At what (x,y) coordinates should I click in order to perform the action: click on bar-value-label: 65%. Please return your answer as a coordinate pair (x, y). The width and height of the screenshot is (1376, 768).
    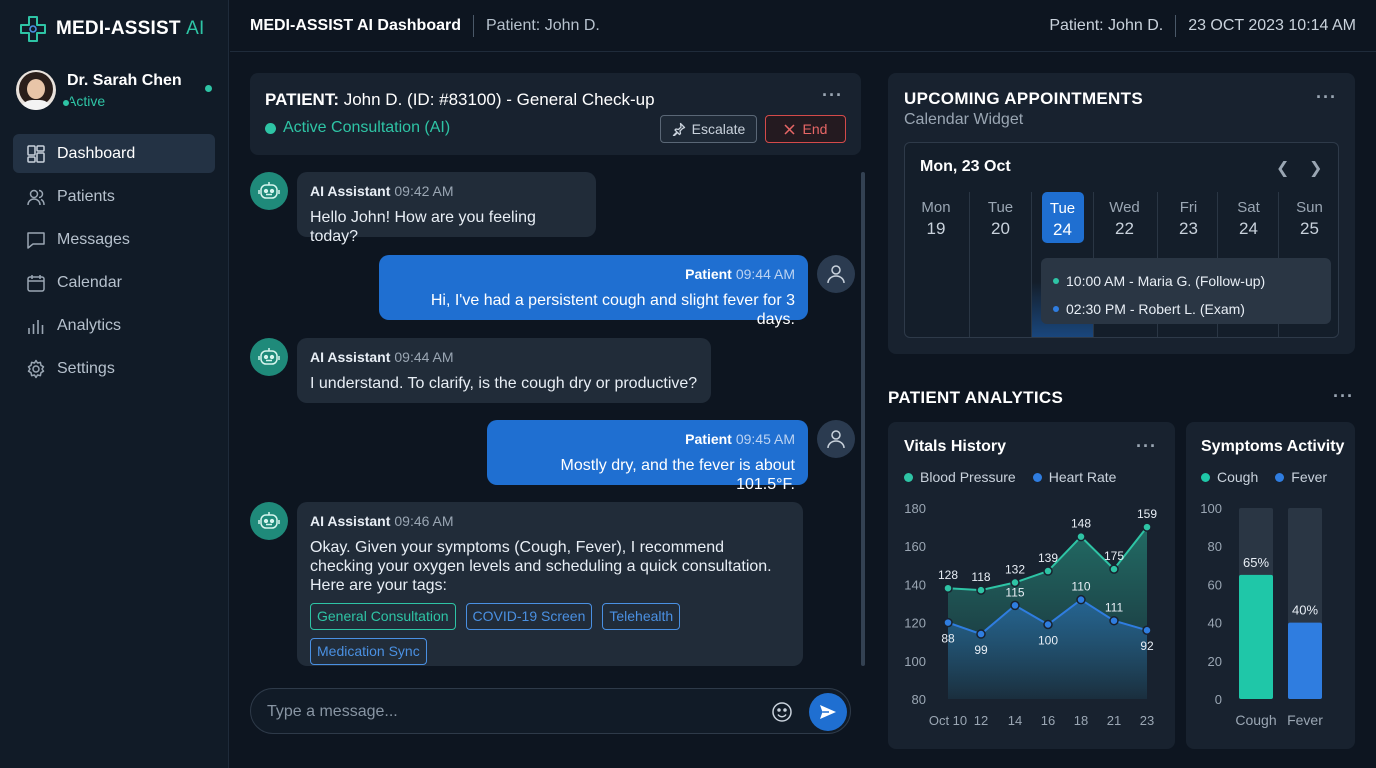
    Looking at the image, I should click on (1256, 562).